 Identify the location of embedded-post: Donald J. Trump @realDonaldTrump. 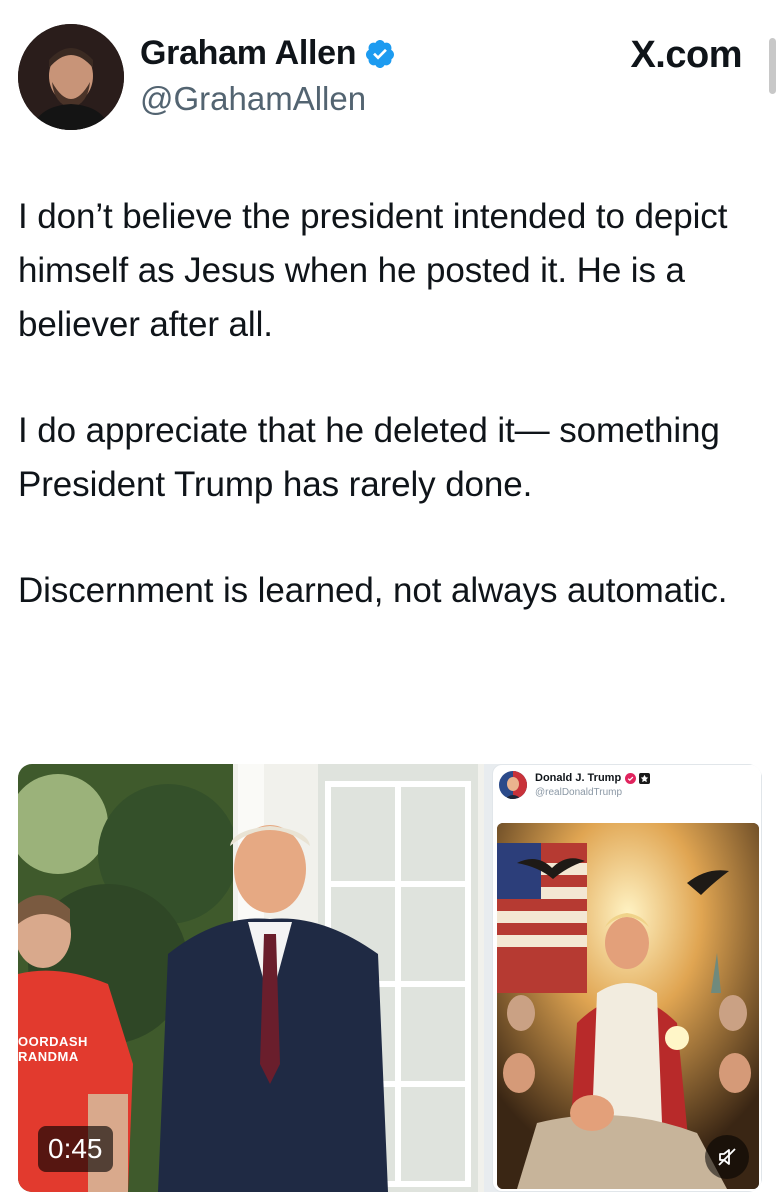
(627, 978).